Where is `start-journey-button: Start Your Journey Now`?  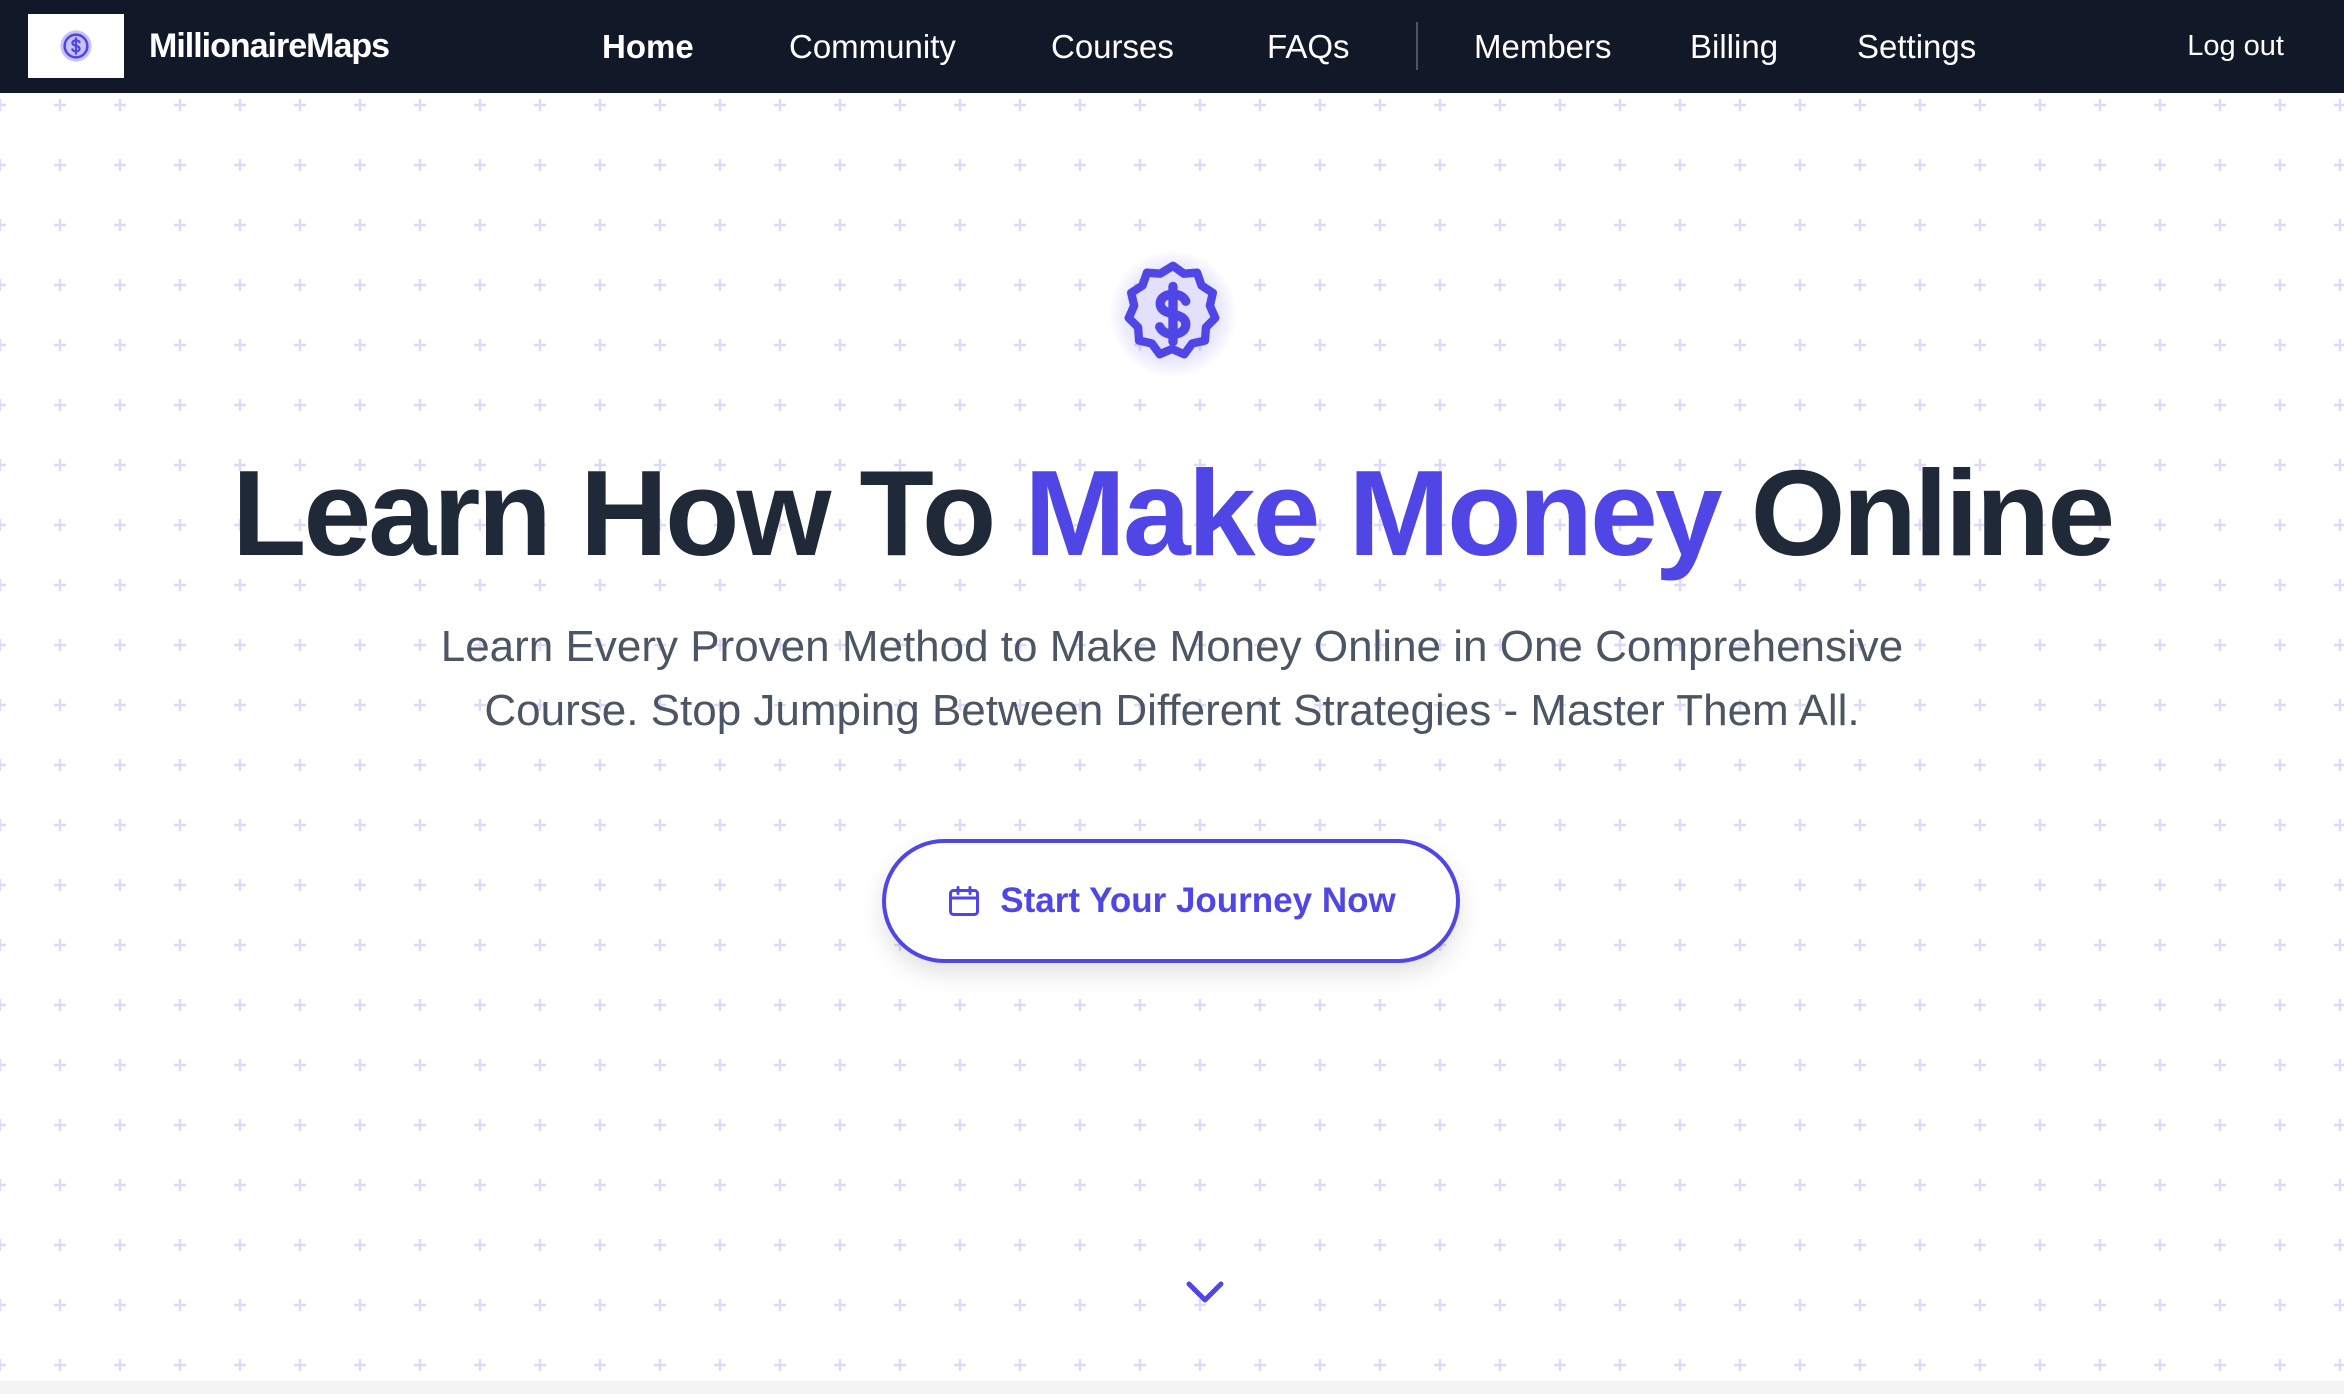
start-journey-button: Start Your Journey Now is located at coordinates (1171, 901).